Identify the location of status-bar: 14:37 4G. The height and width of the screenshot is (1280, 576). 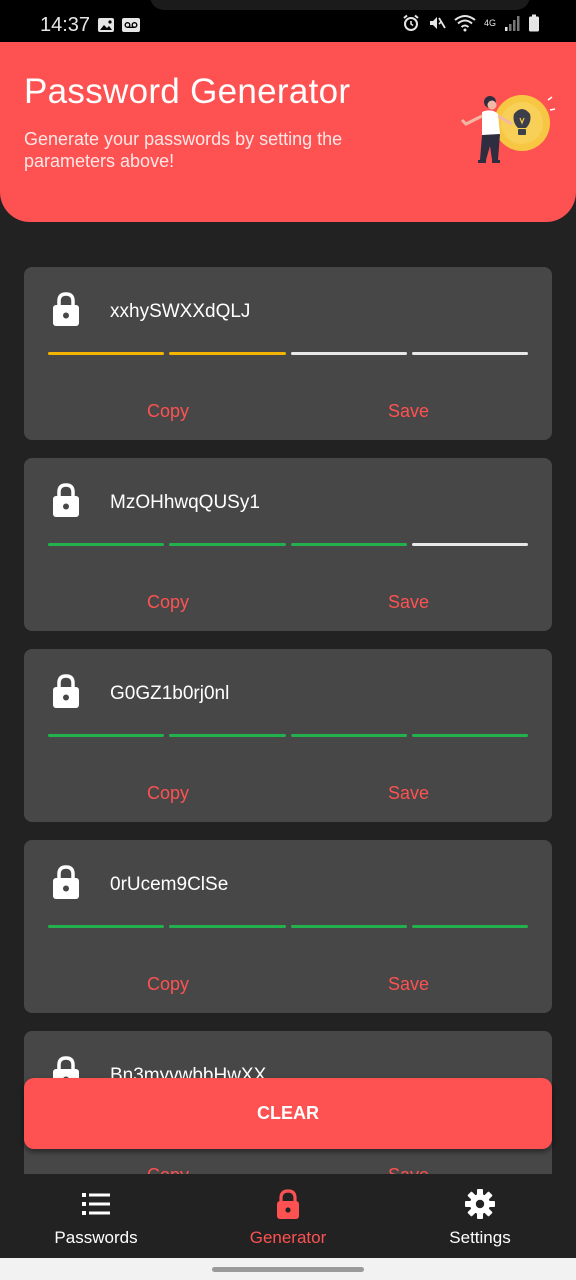
(288, 21).